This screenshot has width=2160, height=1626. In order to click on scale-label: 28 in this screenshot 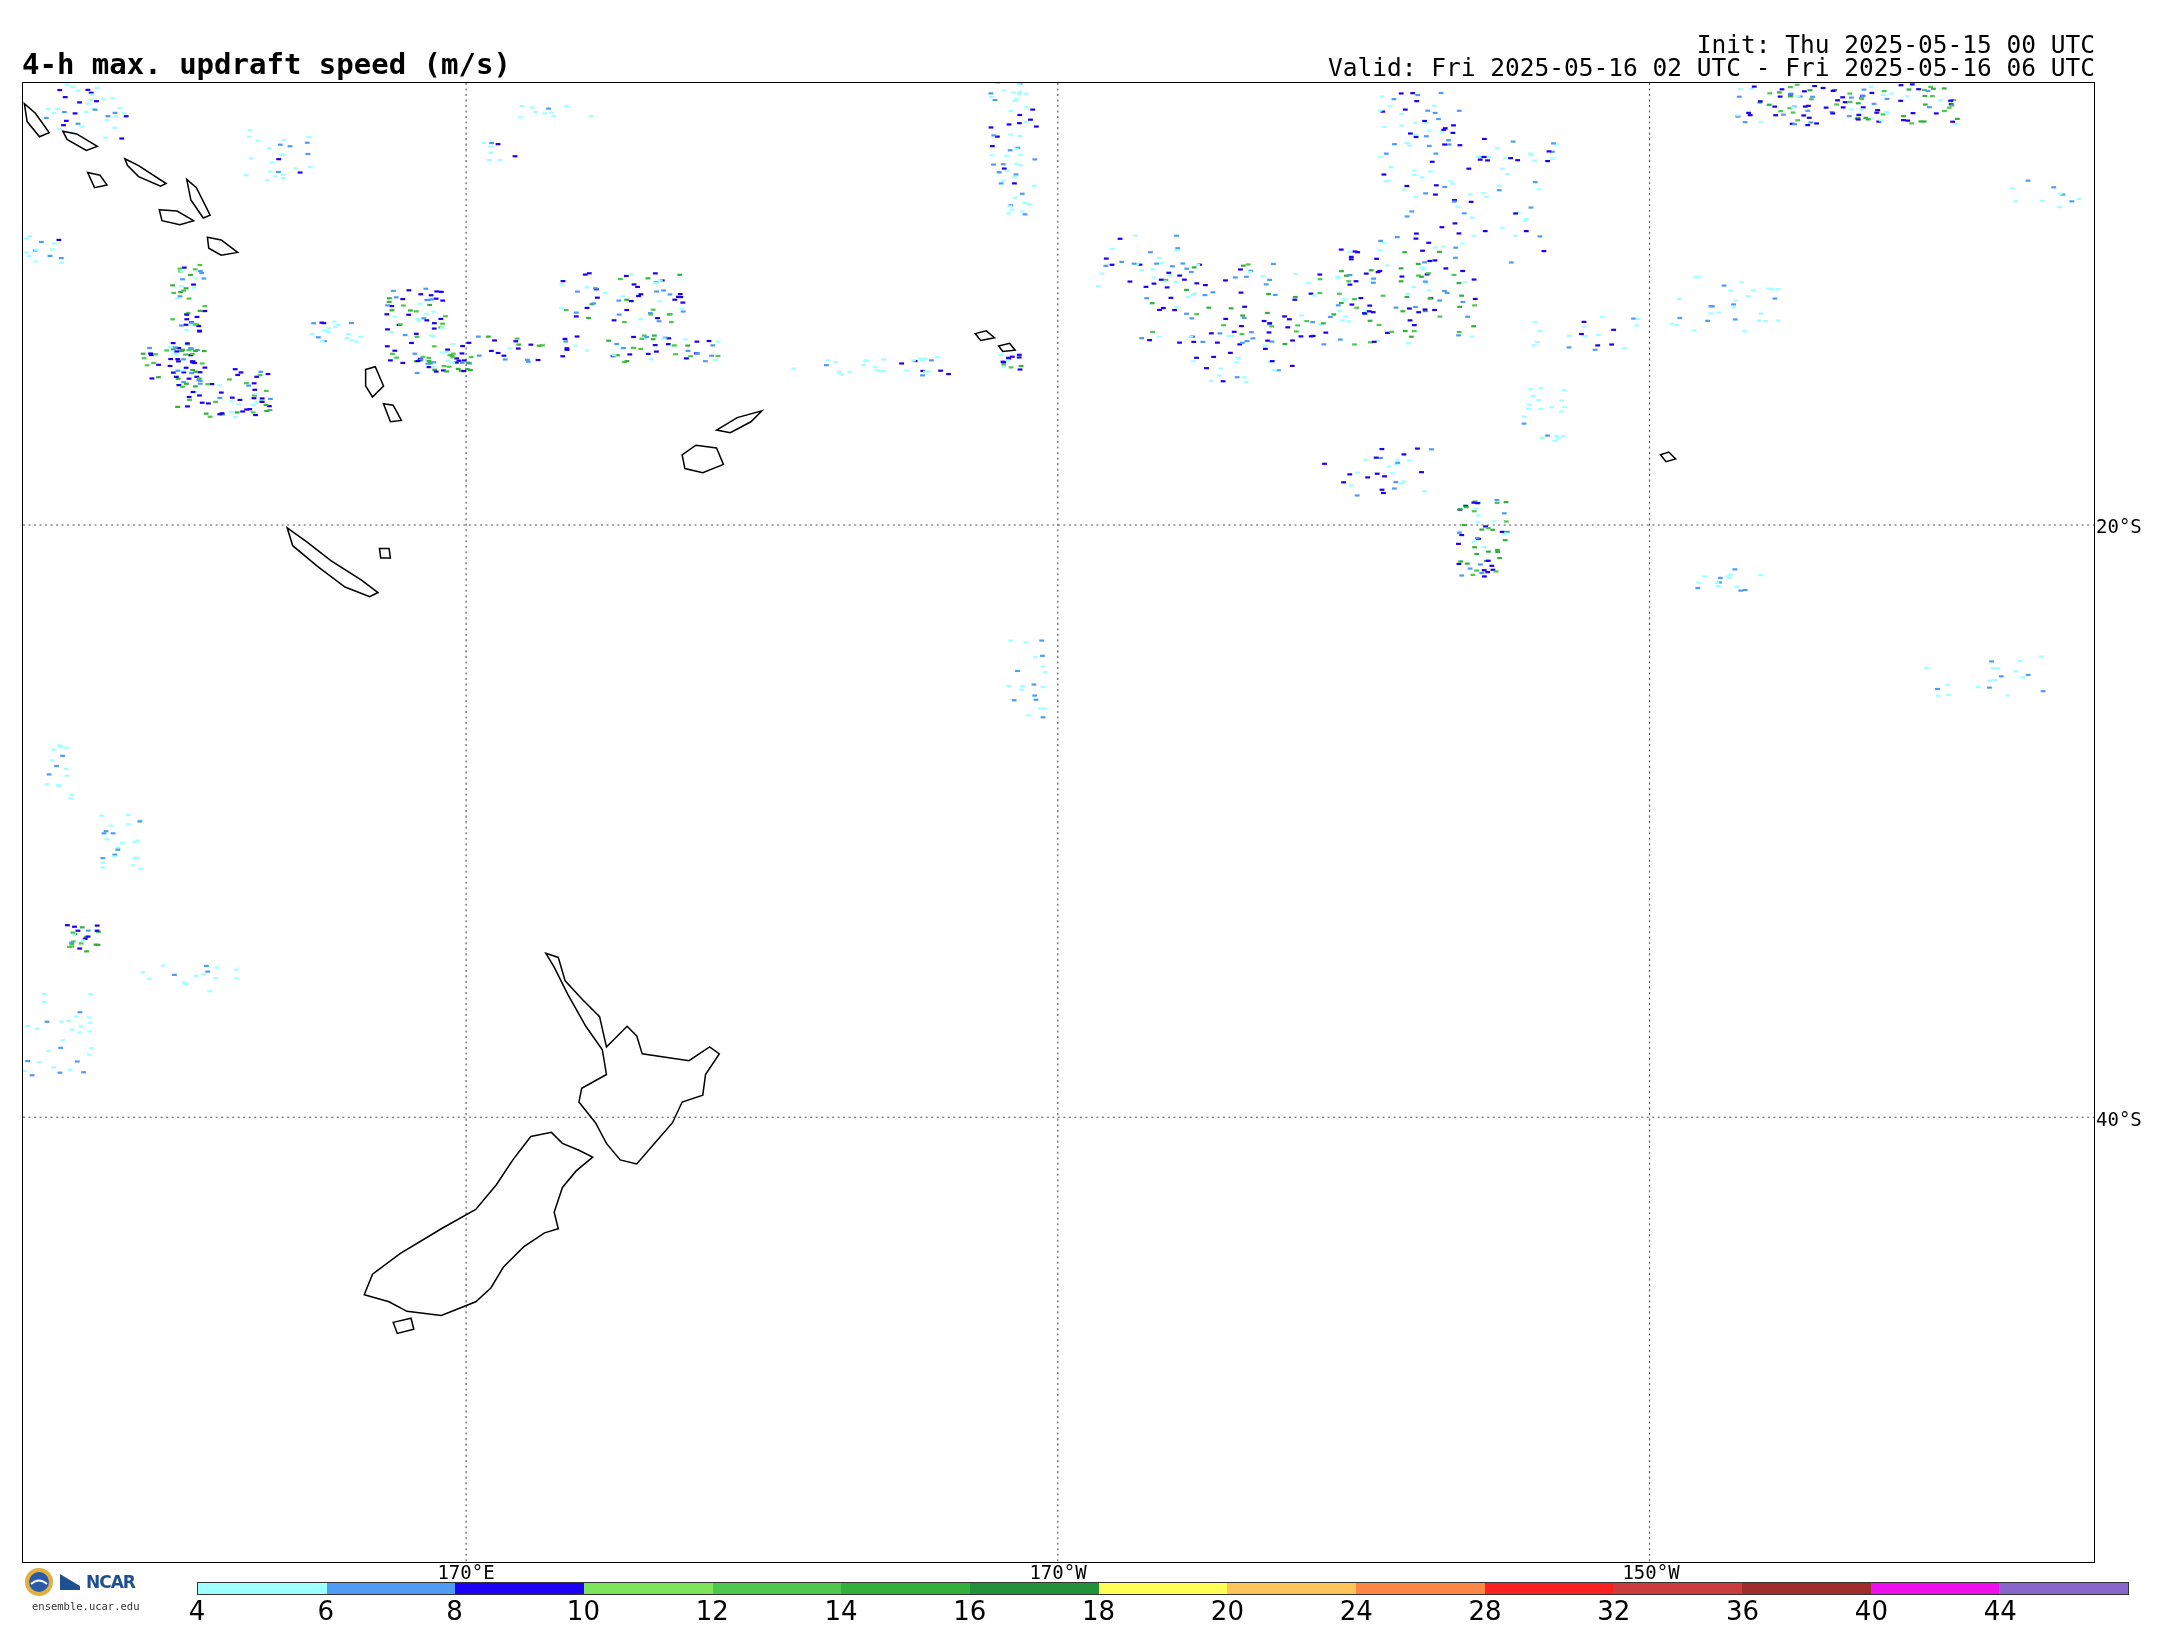, I will do `click(1485, 1611)`.